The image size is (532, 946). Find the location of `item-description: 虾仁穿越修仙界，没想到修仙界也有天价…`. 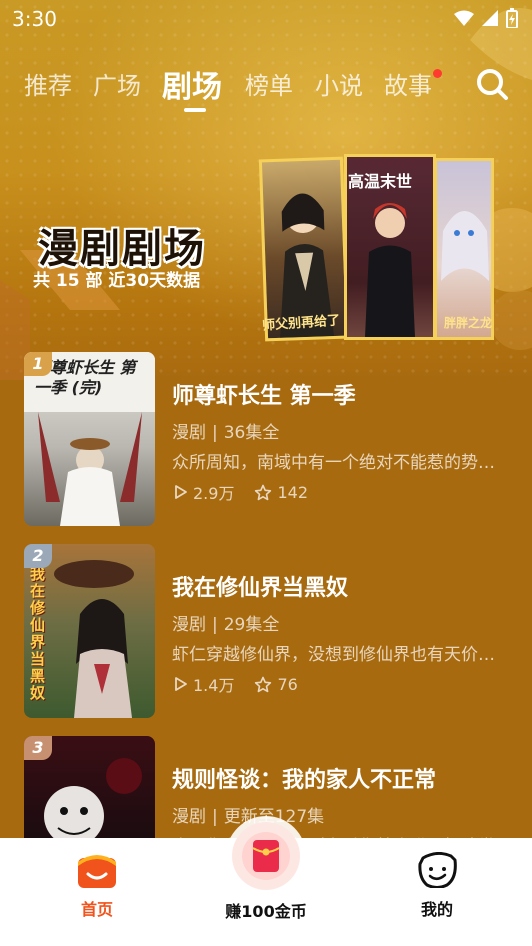

item-description: 虾仁穿越修仙界，没想到修仙界也有天价… is located at coordinates (333, 655).